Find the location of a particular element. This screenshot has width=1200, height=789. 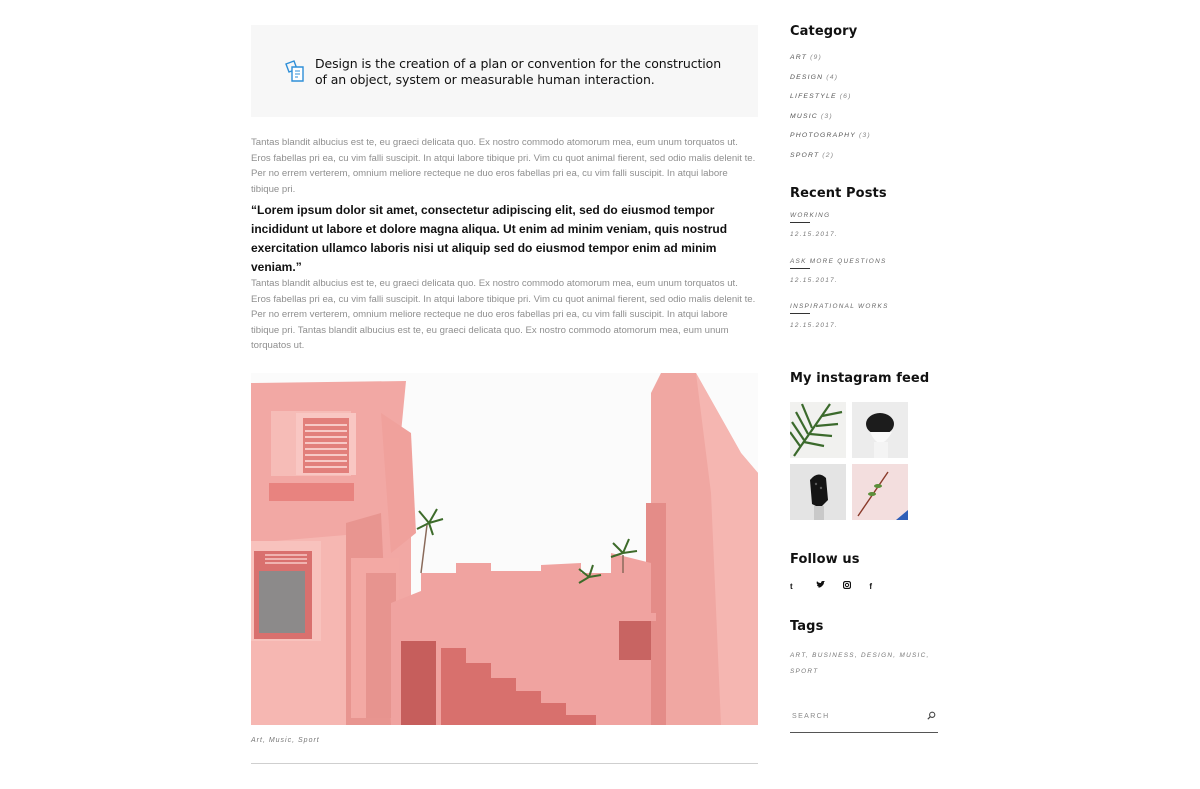

category-title: Category is located at coordinates (824, 31).